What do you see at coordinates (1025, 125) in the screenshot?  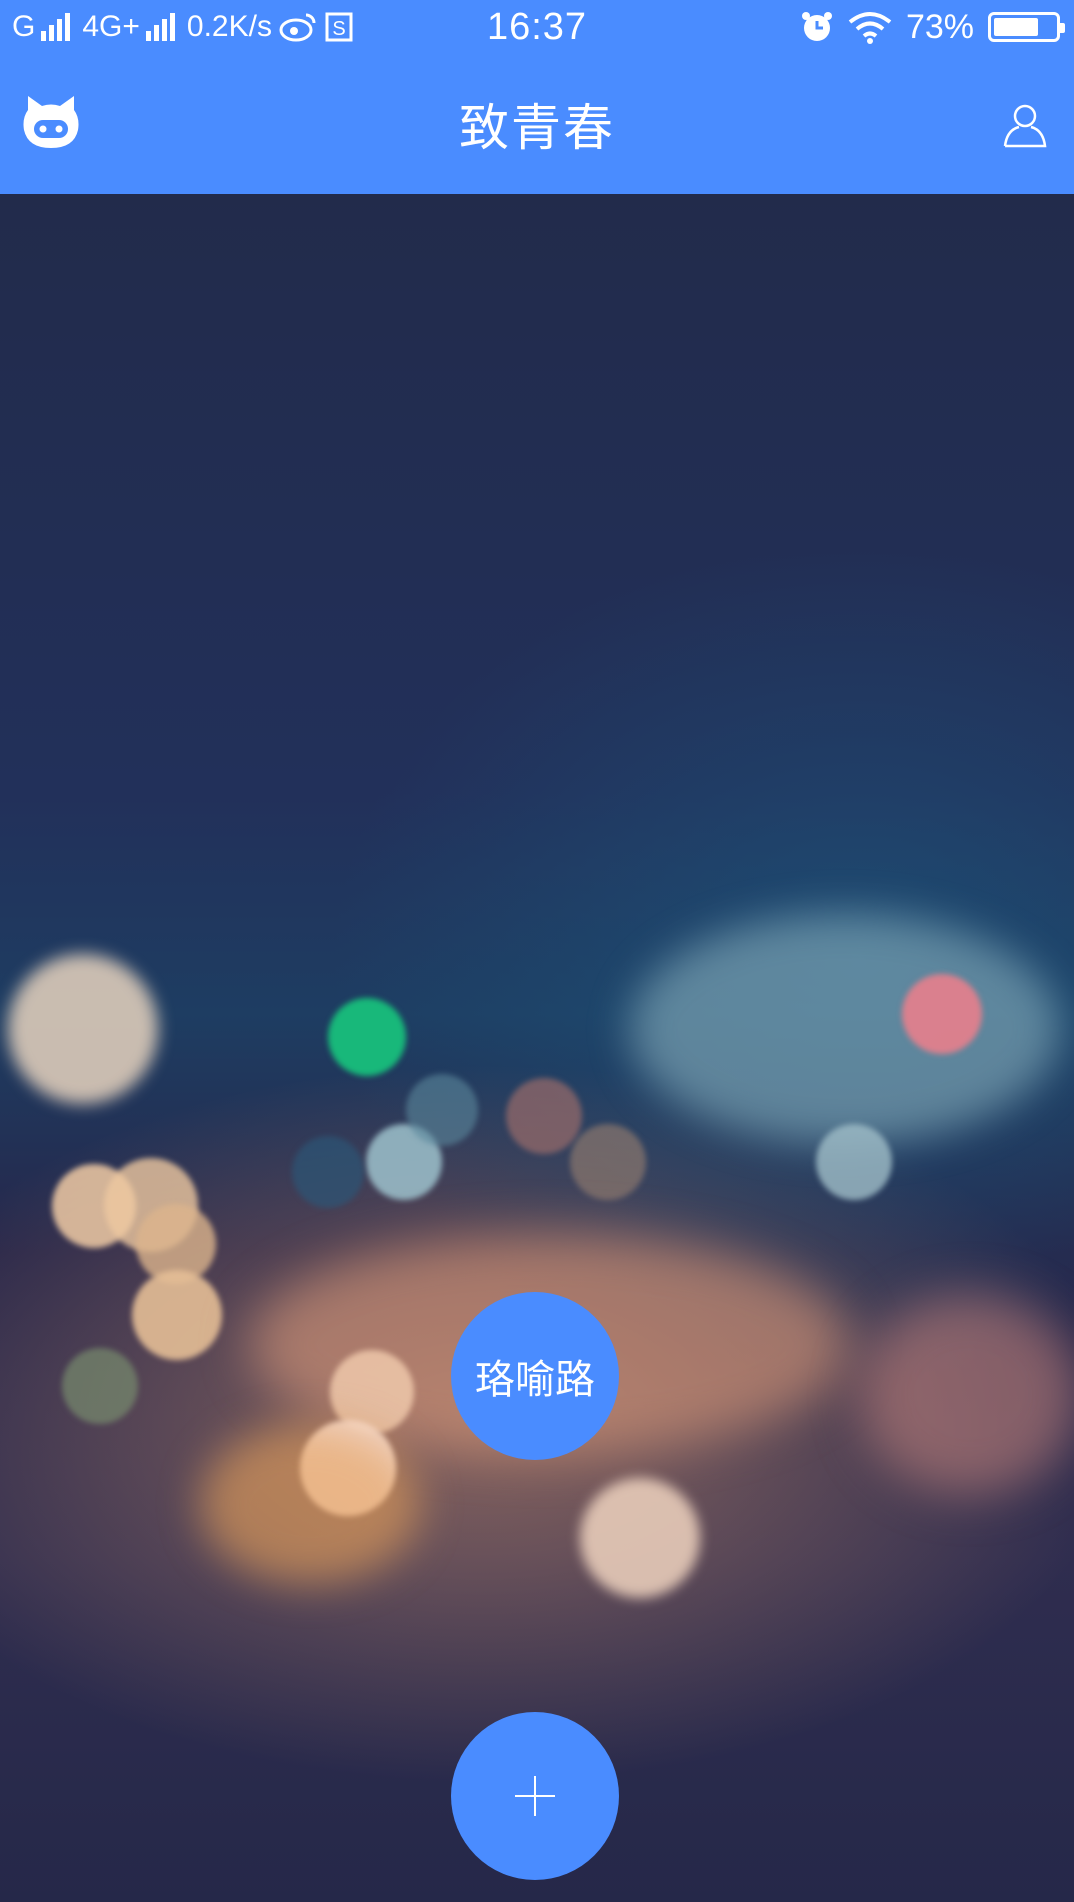 I see `user-profile-icon` at bounding box center [1025, 125].